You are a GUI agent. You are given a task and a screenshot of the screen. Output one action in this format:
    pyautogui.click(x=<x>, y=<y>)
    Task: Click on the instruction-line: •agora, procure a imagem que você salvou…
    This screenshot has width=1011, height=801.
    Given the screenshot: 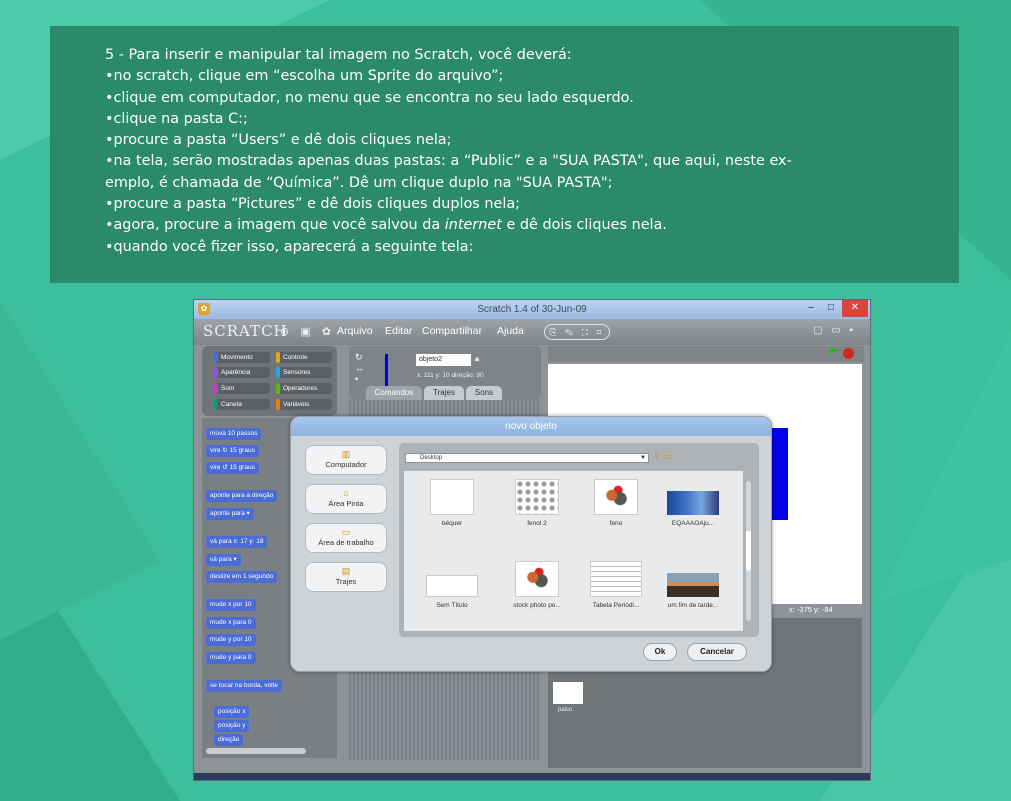 What is the action you would take?
    pyautogui.click(x=522, y=225)
    